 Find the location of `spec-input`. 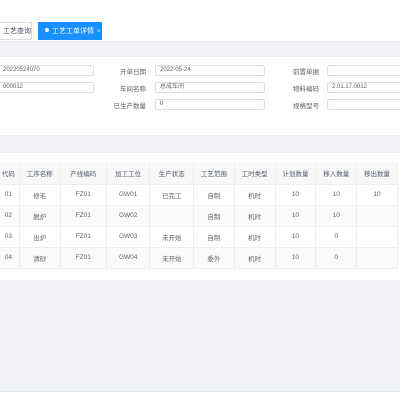

spec-input is located at coordinates (363, 104).